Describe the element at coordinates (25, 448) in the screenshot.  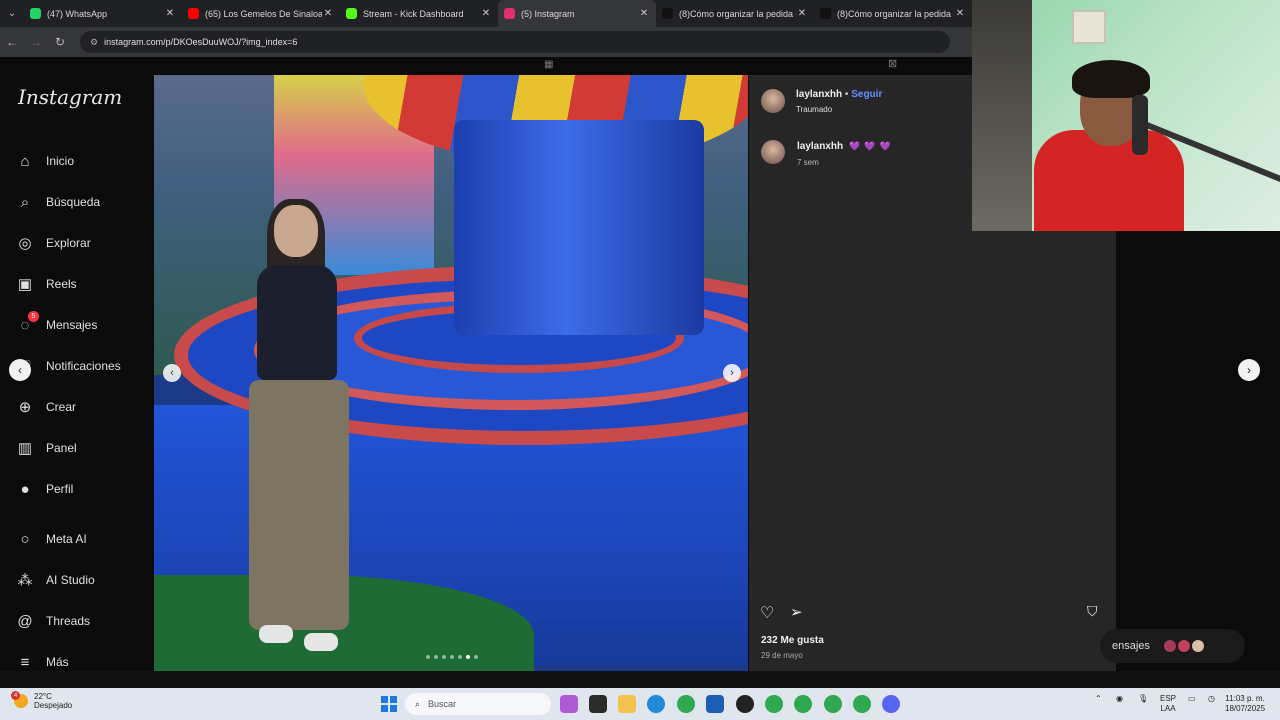
I see `chart-icon: ▥` at that location.